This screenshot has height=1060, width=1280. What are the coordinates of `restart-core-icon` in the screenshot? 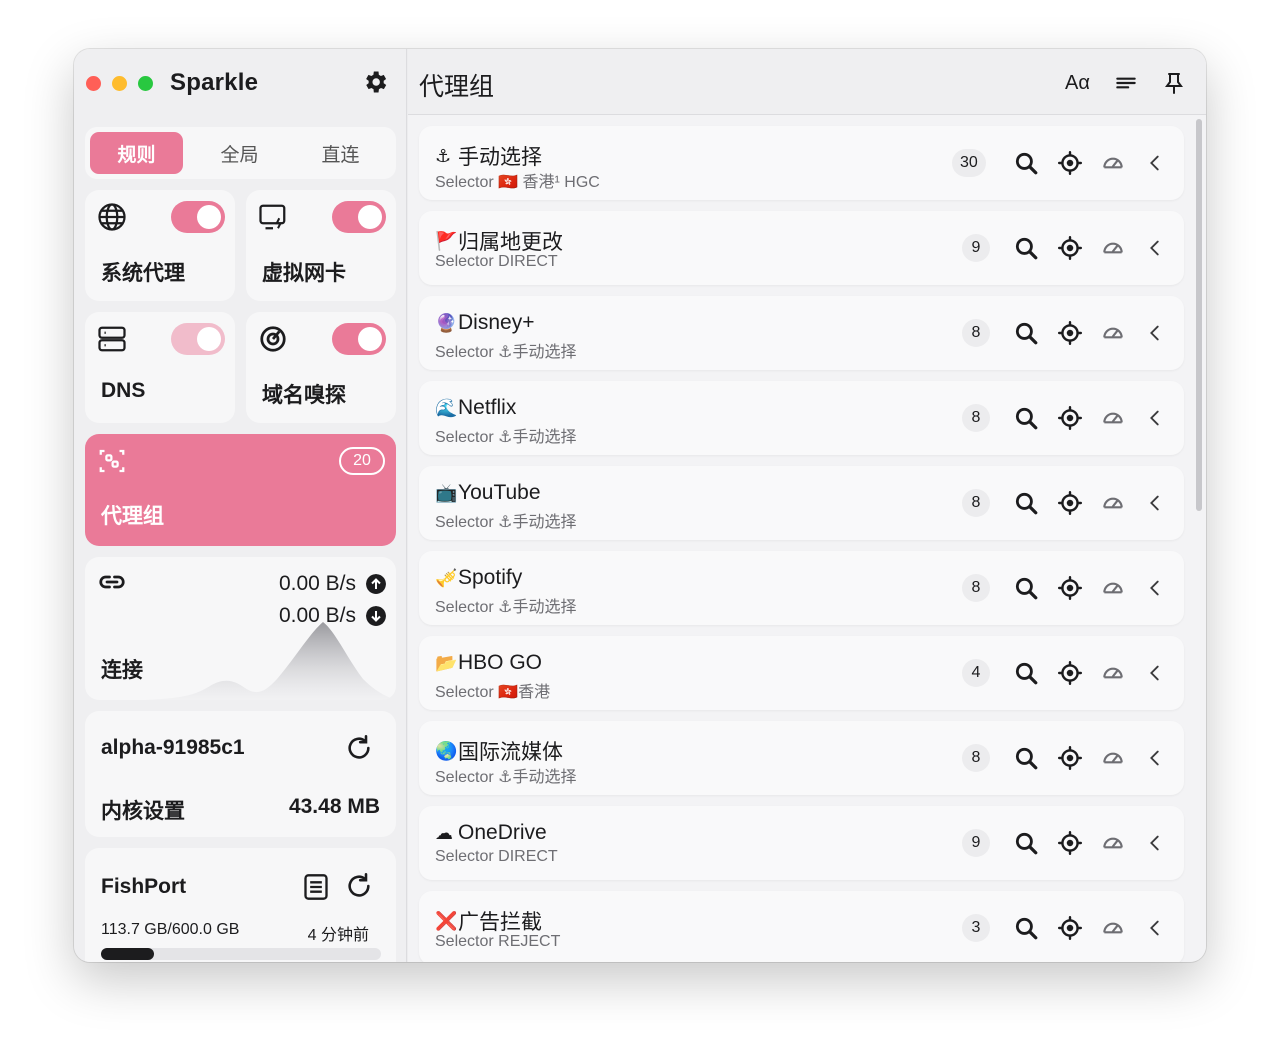 It's located at (359, 748).